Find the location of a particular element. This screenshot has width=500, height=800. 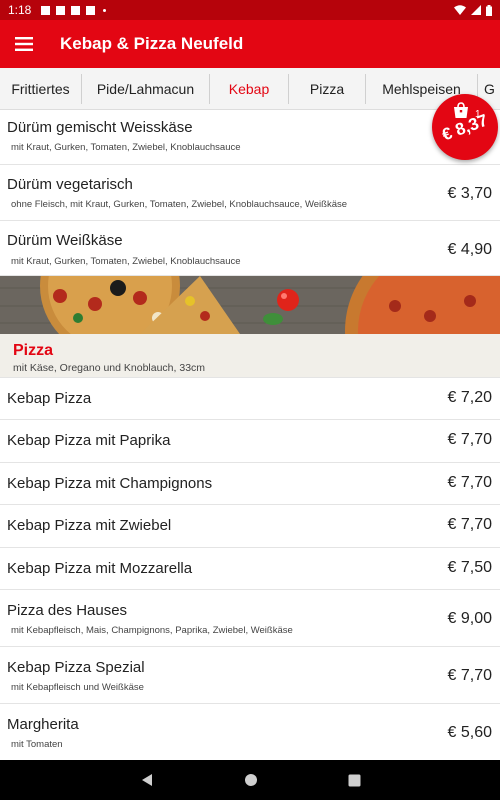

item-name: Dürüm Weißkäse is located at coordinates (65, 240).